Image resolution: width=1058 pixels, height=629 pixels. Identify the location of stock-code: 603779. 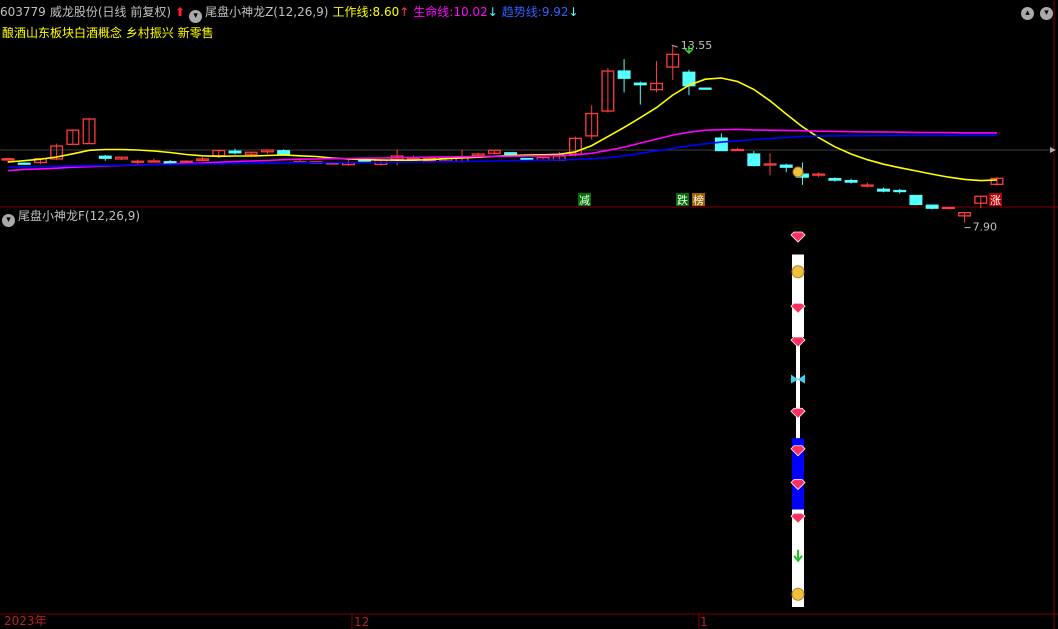
(23, 12).